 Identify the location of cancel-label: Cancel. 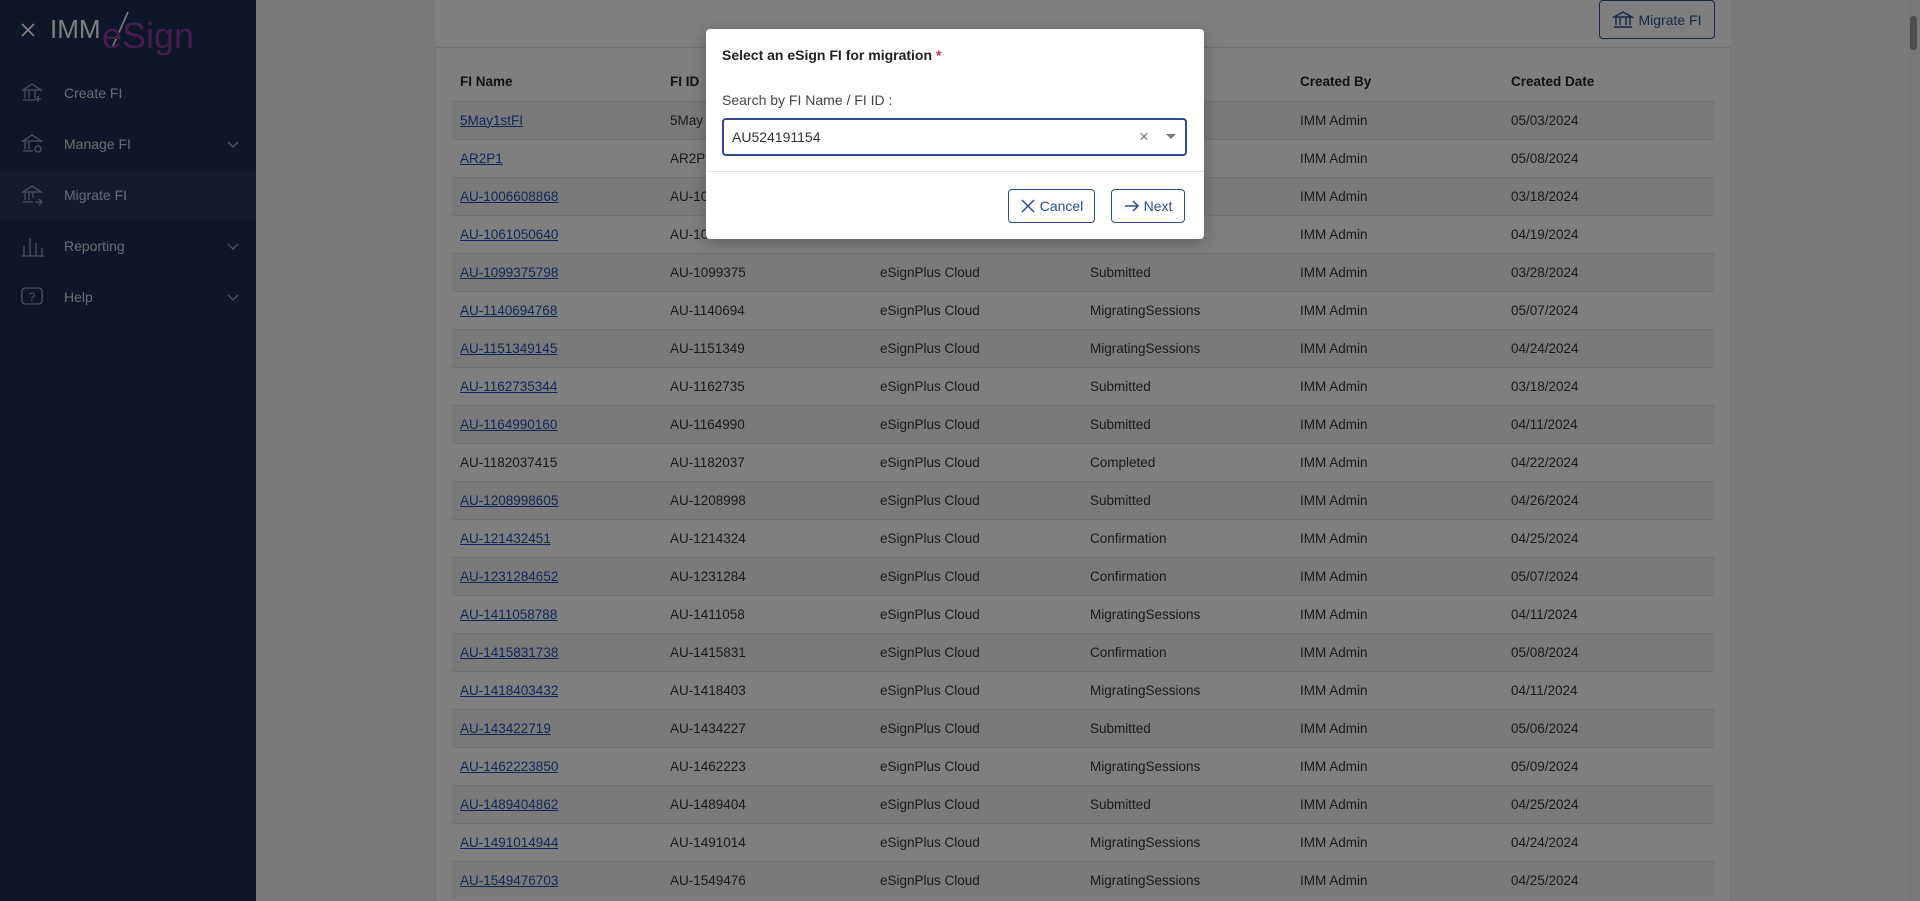
(1061, 206).